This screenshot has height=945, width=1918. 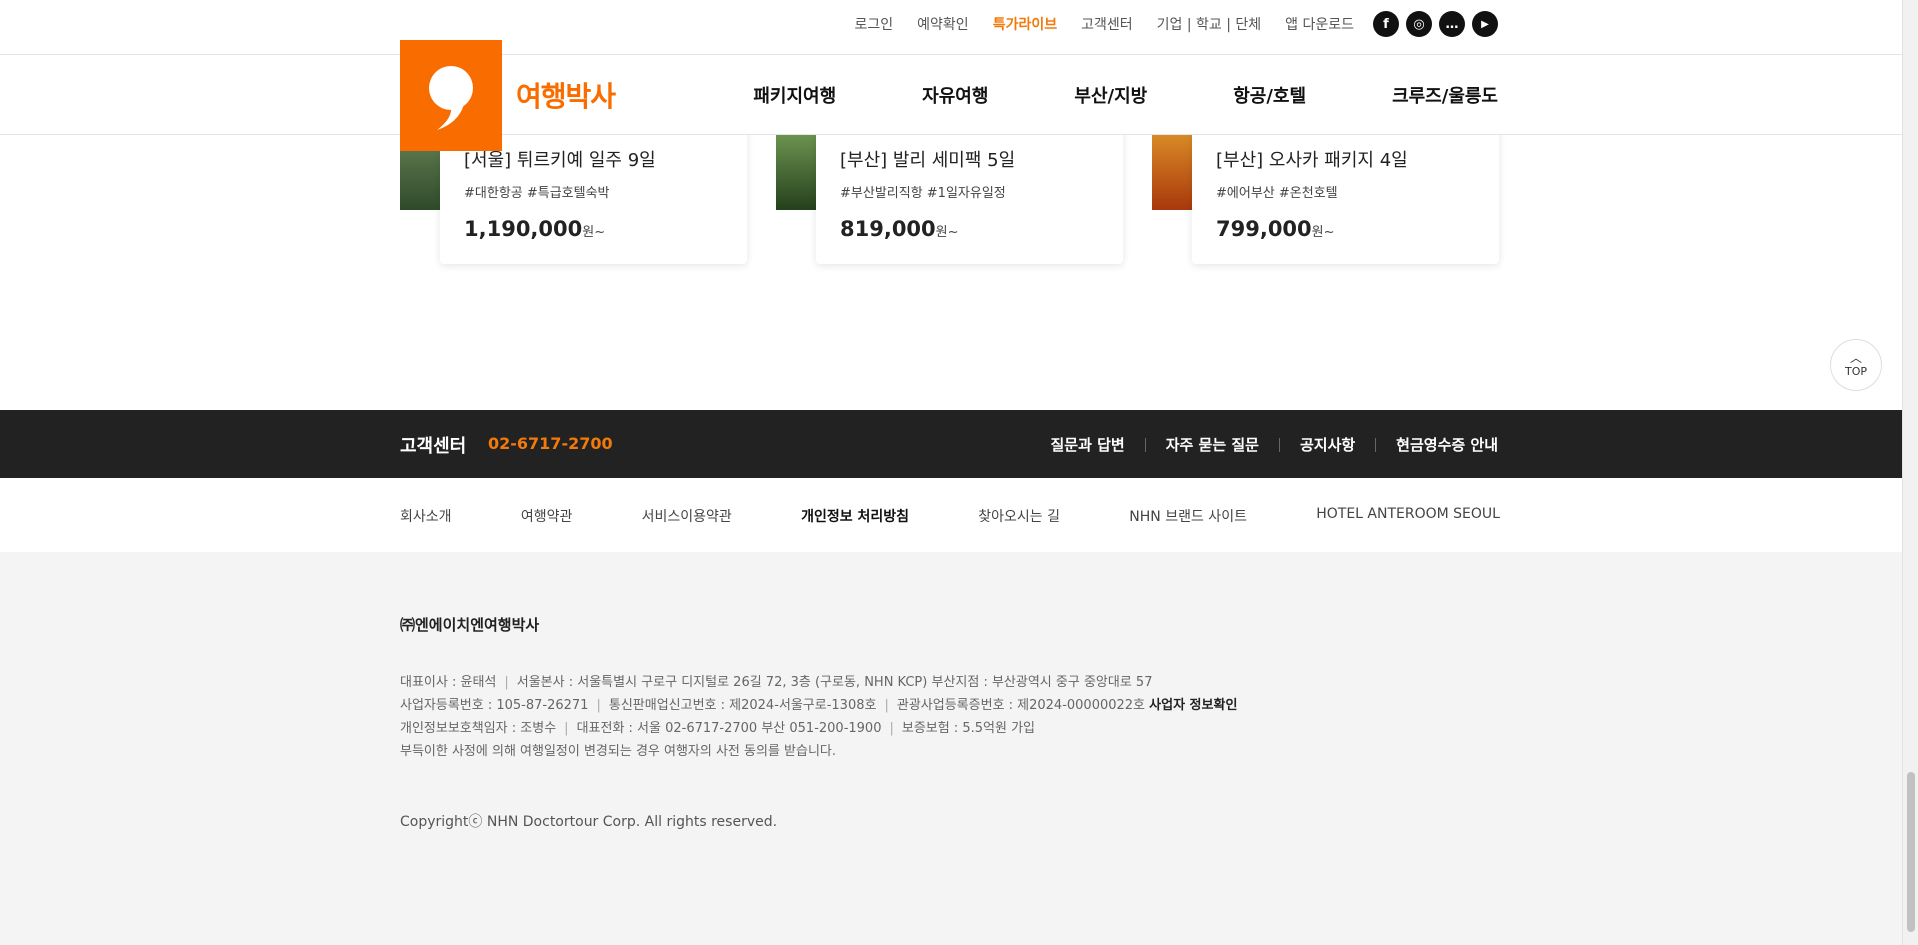 I want to click on price-value: 799,000, so click(x=1264, y=229).